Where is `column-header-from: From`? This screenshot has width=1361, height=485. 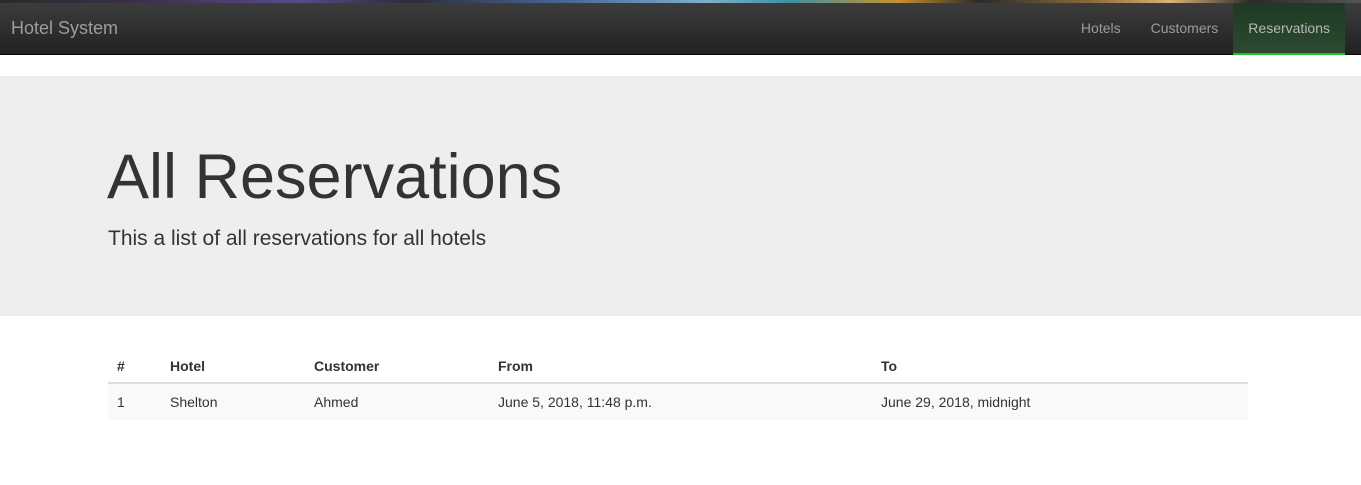
column-header-from: From is located at coordinates (680, 364).